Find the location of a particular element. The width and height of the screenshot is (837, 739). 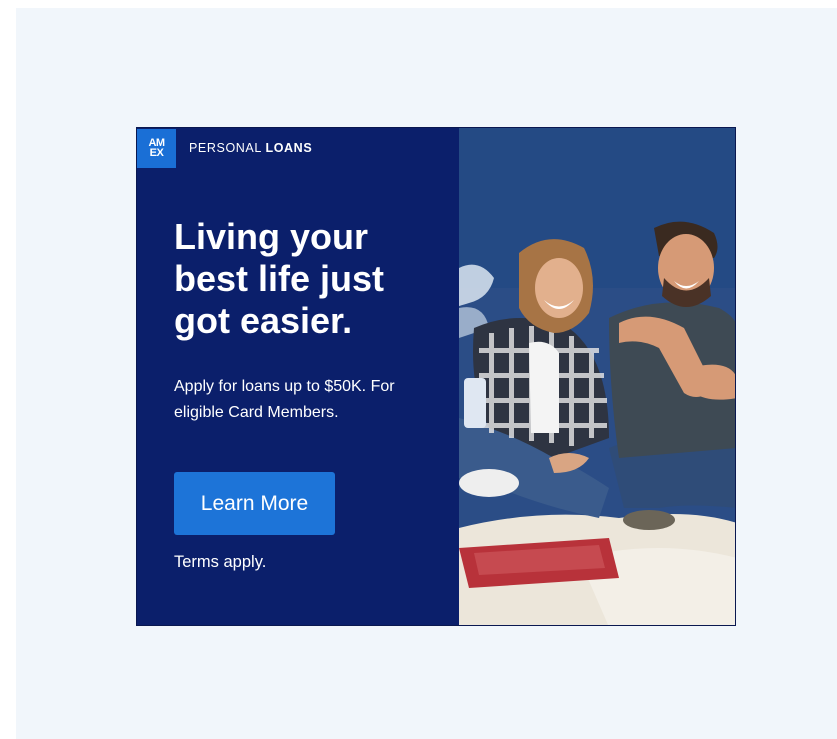

terms-apply-text: Terms apply. is located at coordinates (220, 562).